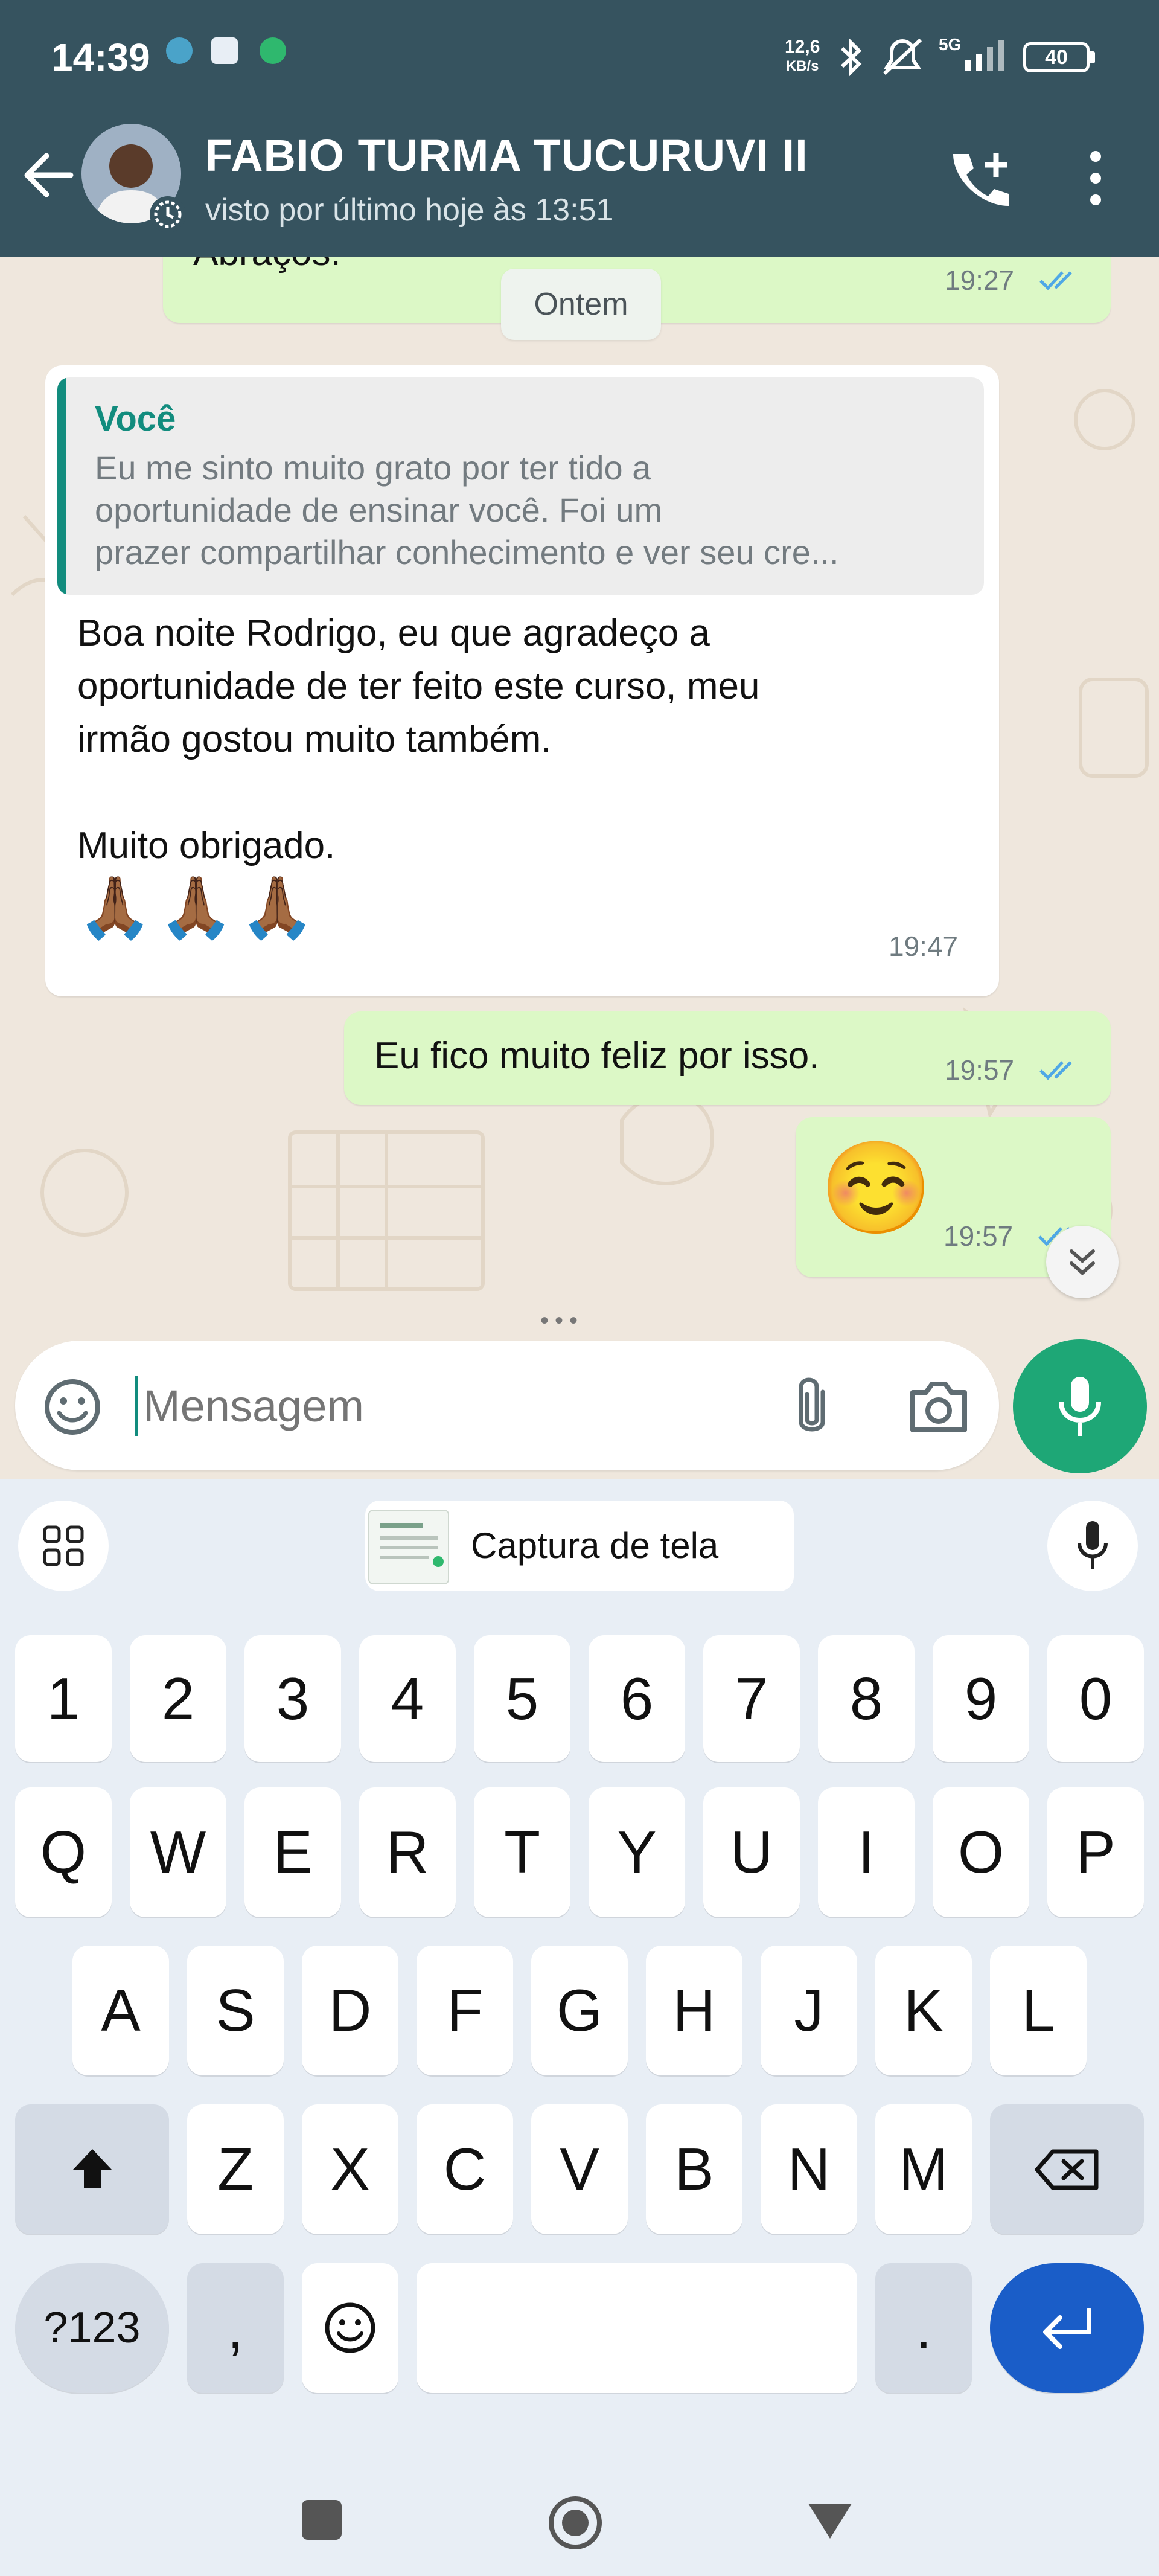  I want to click on key-l: L, so click(1038, 2010).